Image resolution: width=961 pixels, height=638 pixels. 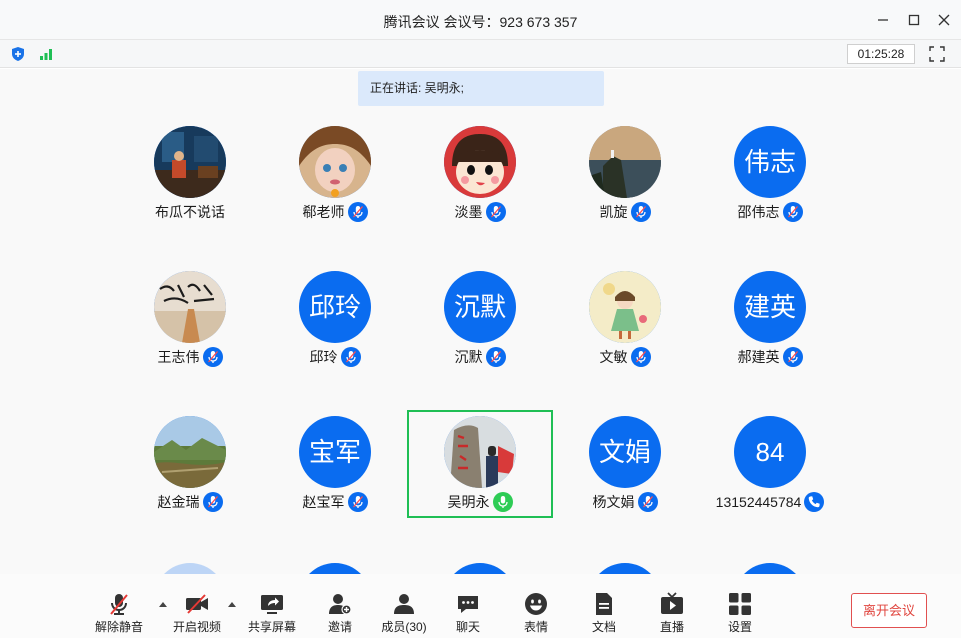 What do you see at coordinates (770, 452) in the screenshot?
I see `avatar: 84` at bounding box center [770, 452].